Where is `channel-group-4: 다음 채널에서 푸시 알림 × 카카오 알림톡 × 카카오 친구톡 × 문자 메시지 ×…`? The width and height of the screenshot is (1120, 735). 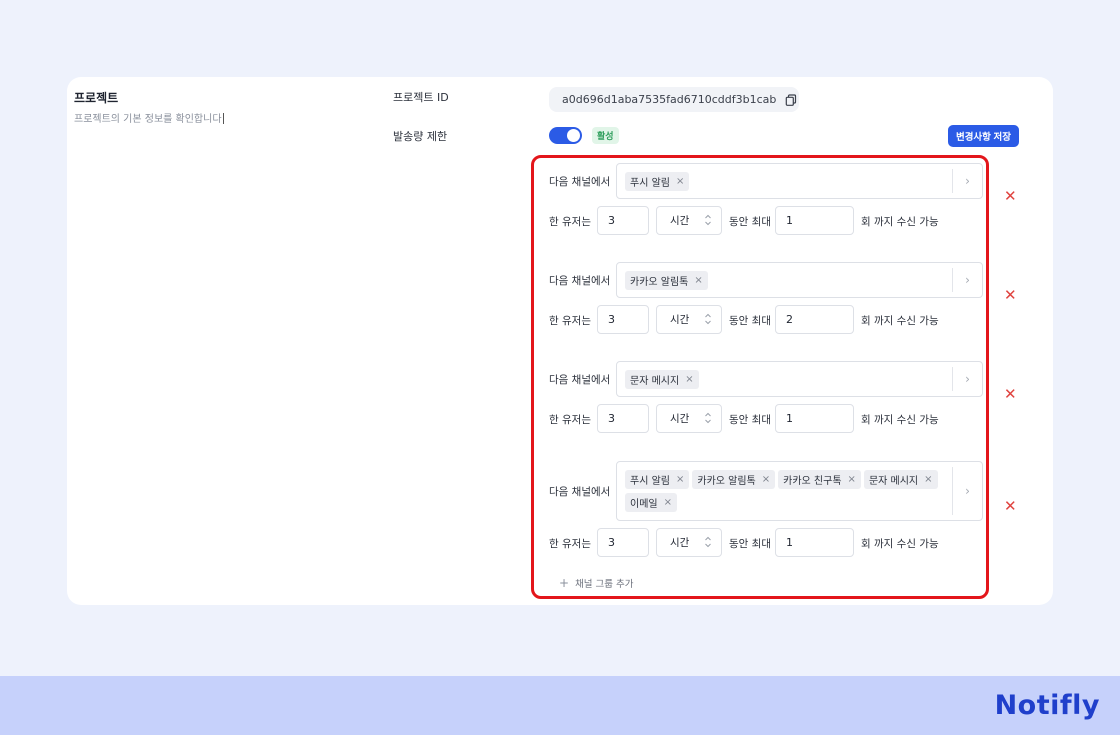
channel-group-4: 다음 채널에서 푸시 알림 × 카카오 알림톡 × 카카오 친구톡 × 문자 메시지 ×… is located at coordinates (766, 511).